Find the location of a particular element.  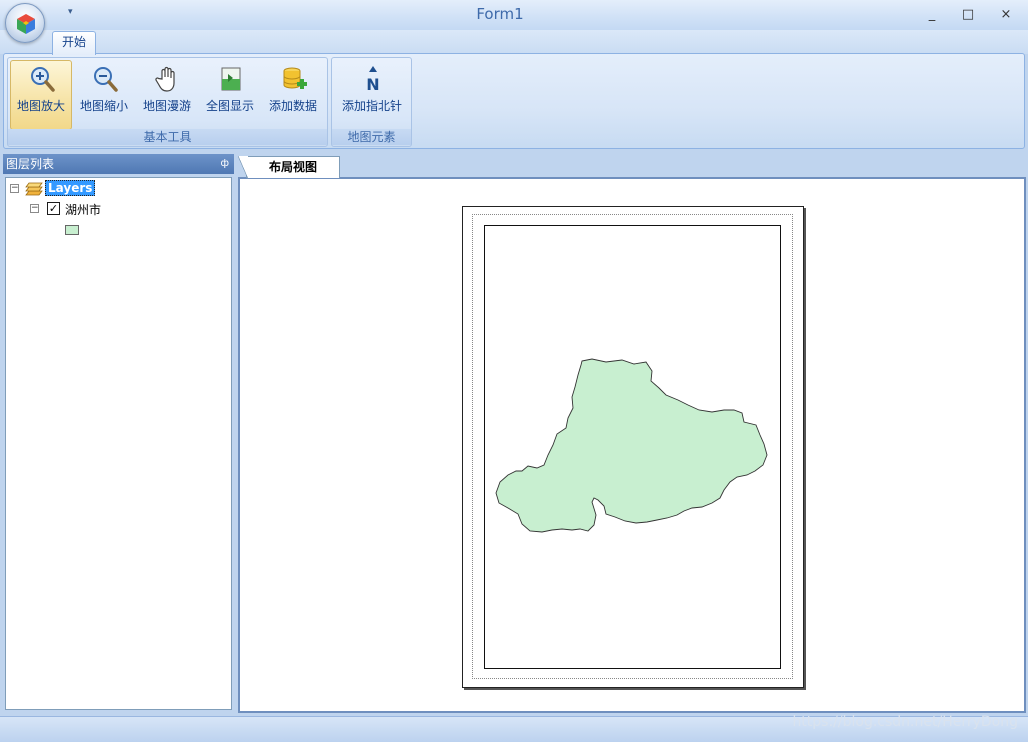

map-display is located at coordinates (631, 445).